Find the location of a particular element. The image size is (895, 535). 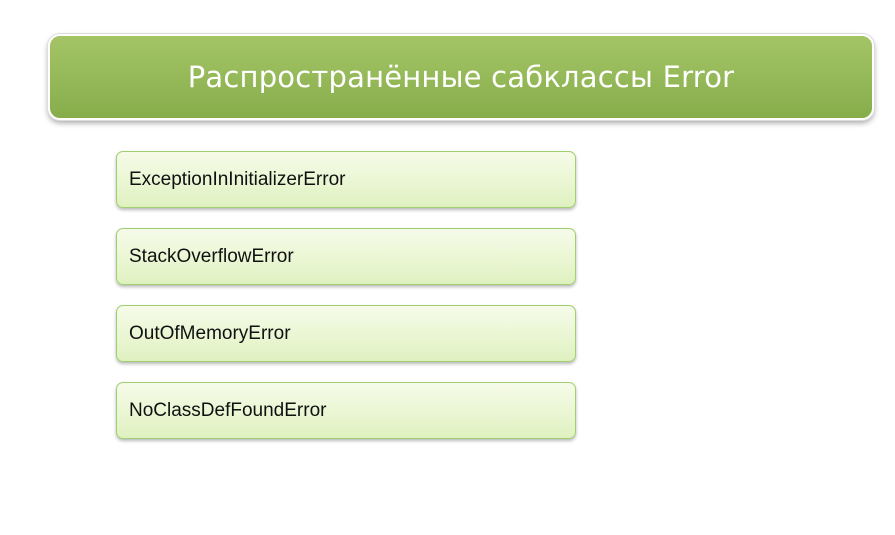

error-item-stack-overflow: StackOverflowError is located at coordinates (346, 256).